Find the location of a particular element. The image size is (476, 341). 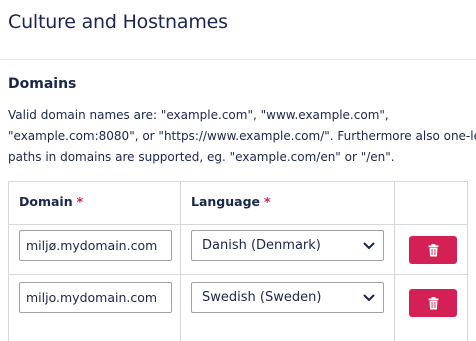

language-select-value: Swedish (Sweden) is located at coordinates (262, 297).